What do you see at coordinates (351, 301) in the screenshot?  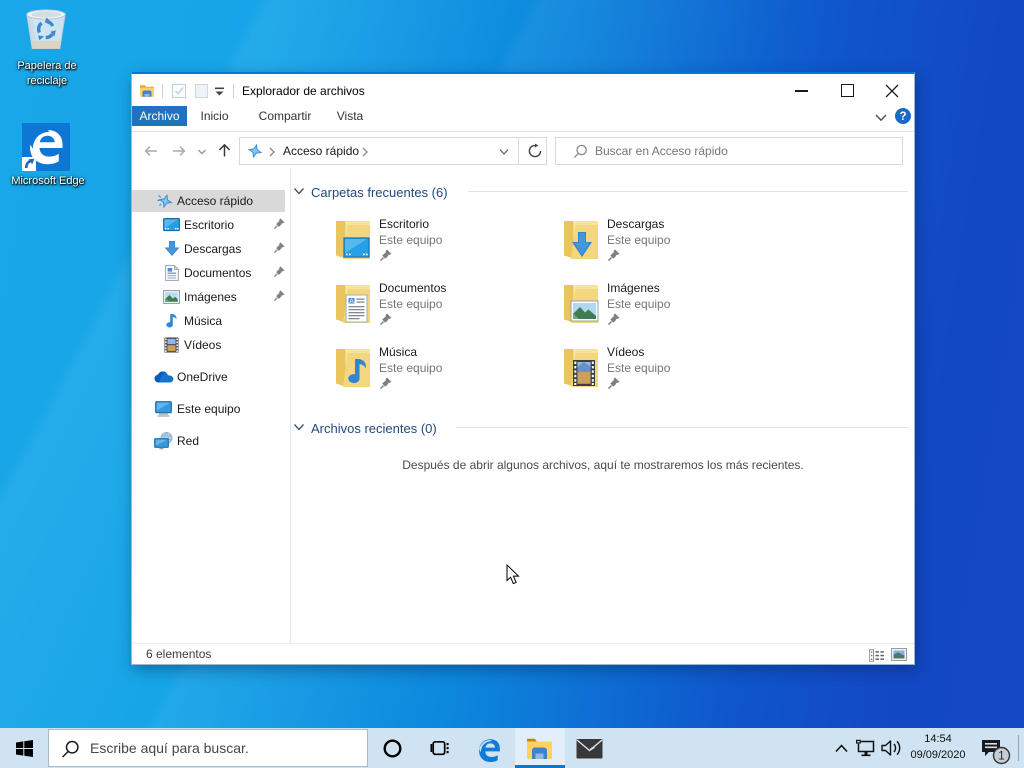 I see `svg-text: A` at bounding box center [351, 301].